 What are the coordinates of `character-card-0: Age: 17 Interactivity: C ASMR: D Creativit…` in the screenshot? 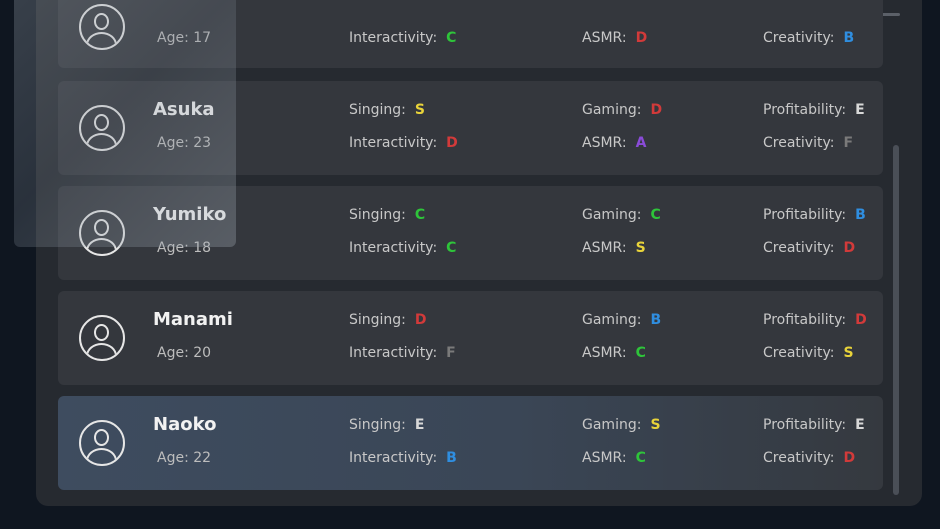 It's located at (470, 34).